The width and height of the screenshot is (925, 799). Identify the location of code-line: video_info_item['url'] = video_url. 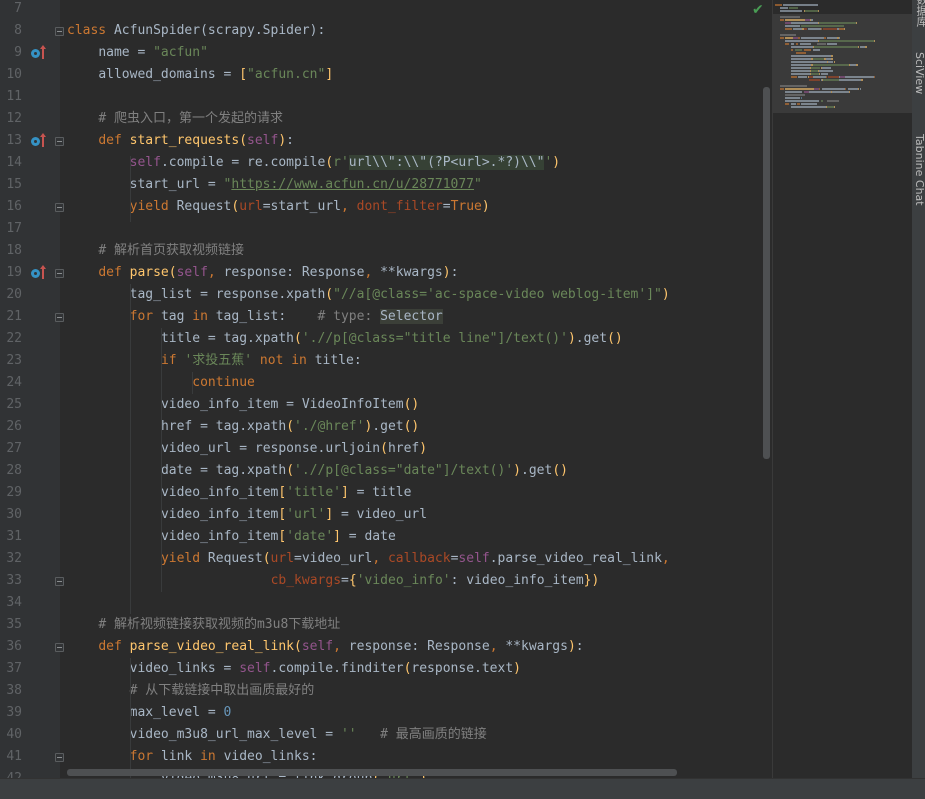
(294, 515).